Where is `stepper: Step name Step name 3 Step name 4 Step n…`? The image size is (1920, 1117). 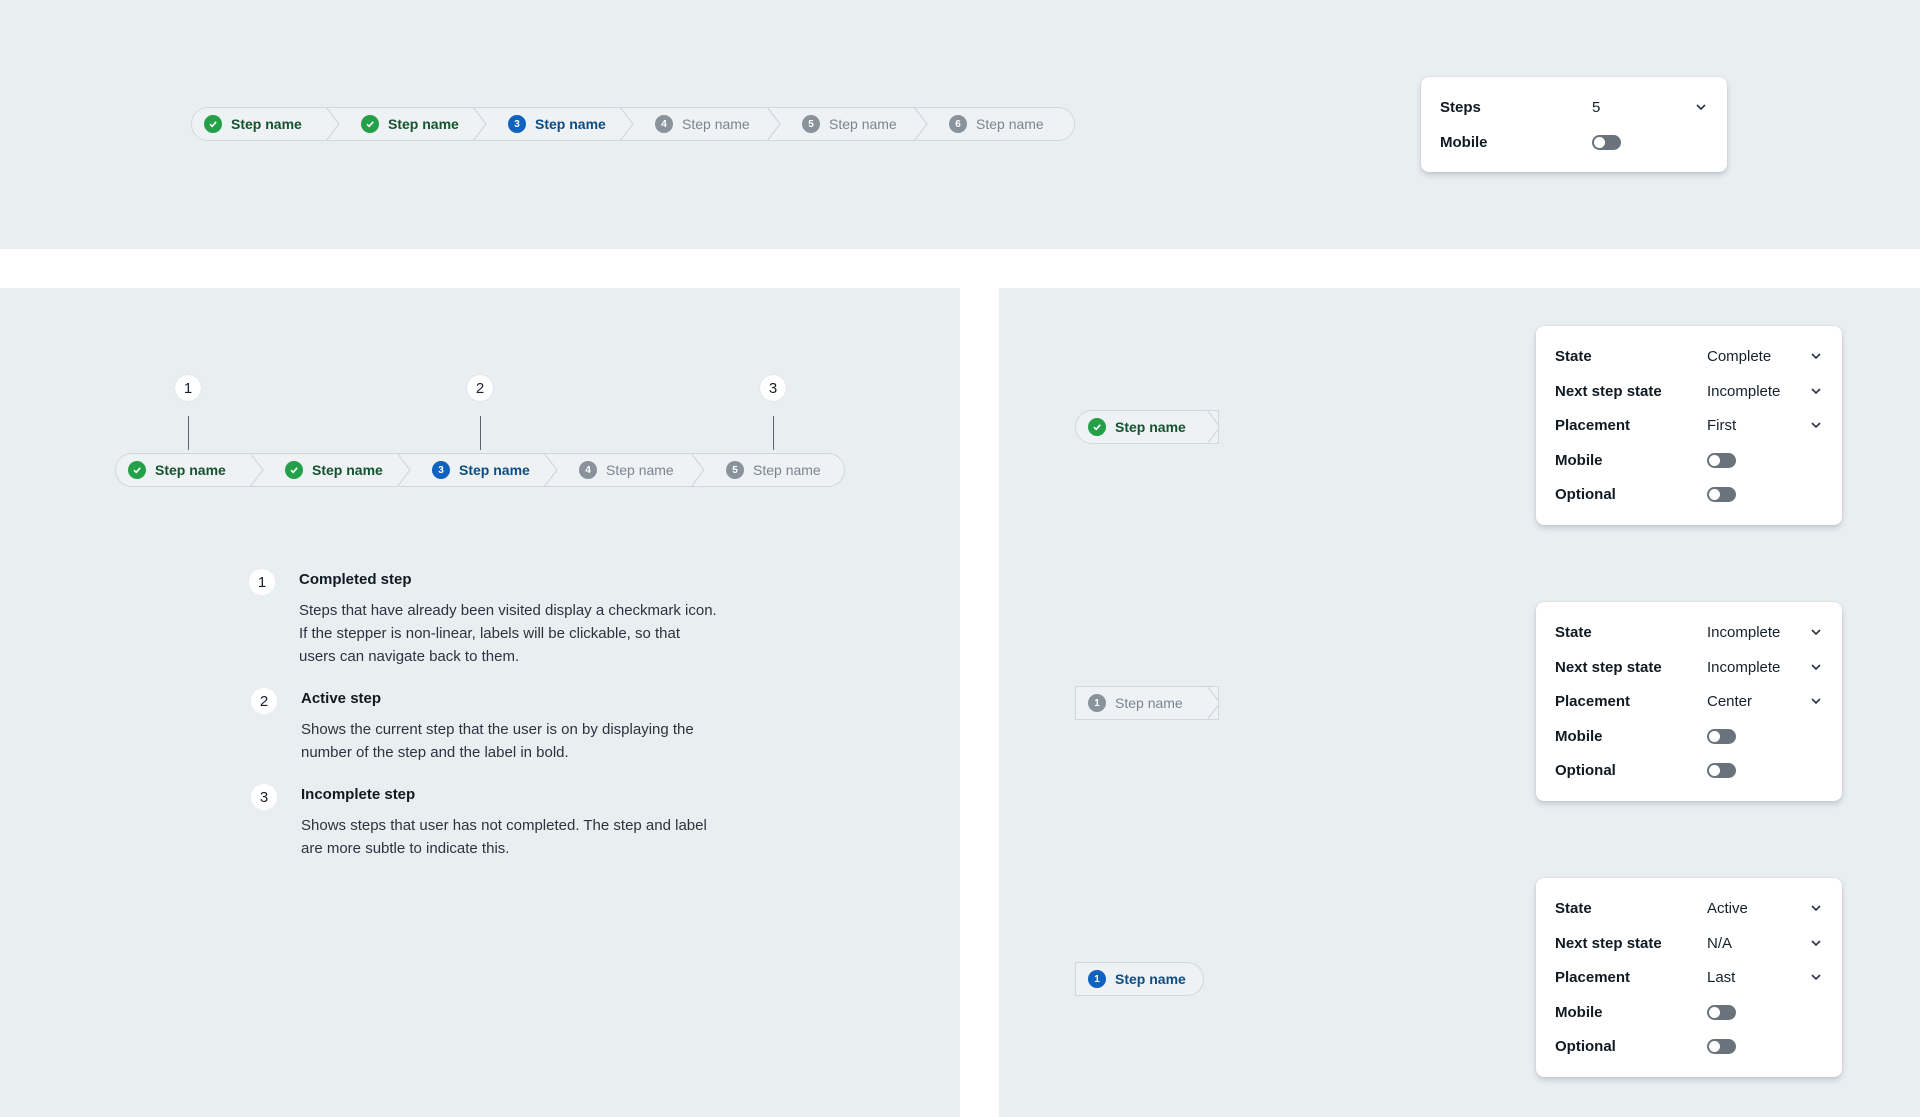
stepper: Step name Step name 3 Step name 4 Step n… is located at coordinates (633, 124).